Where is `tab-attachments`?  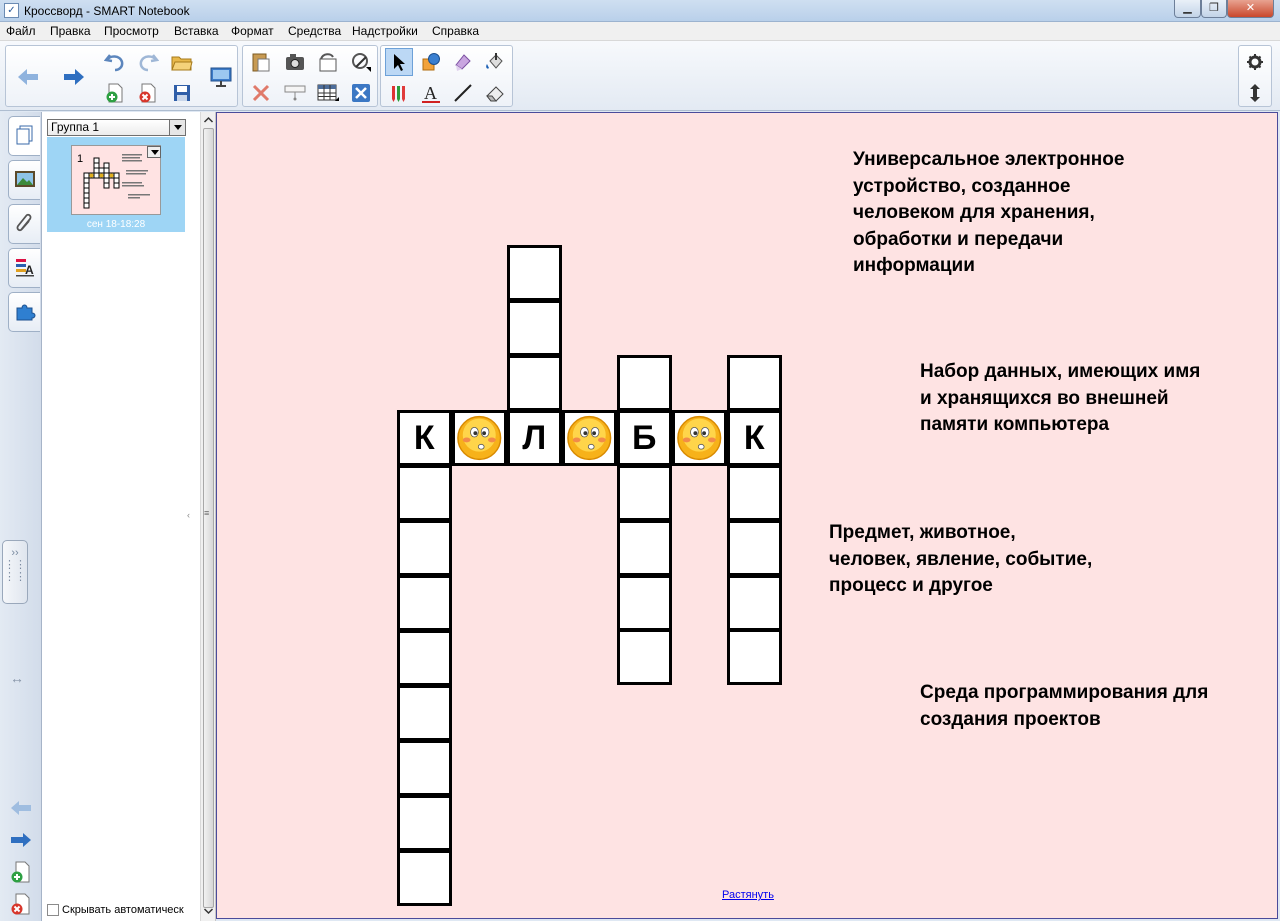 tab-attachments is located at coordinates (24, 224).